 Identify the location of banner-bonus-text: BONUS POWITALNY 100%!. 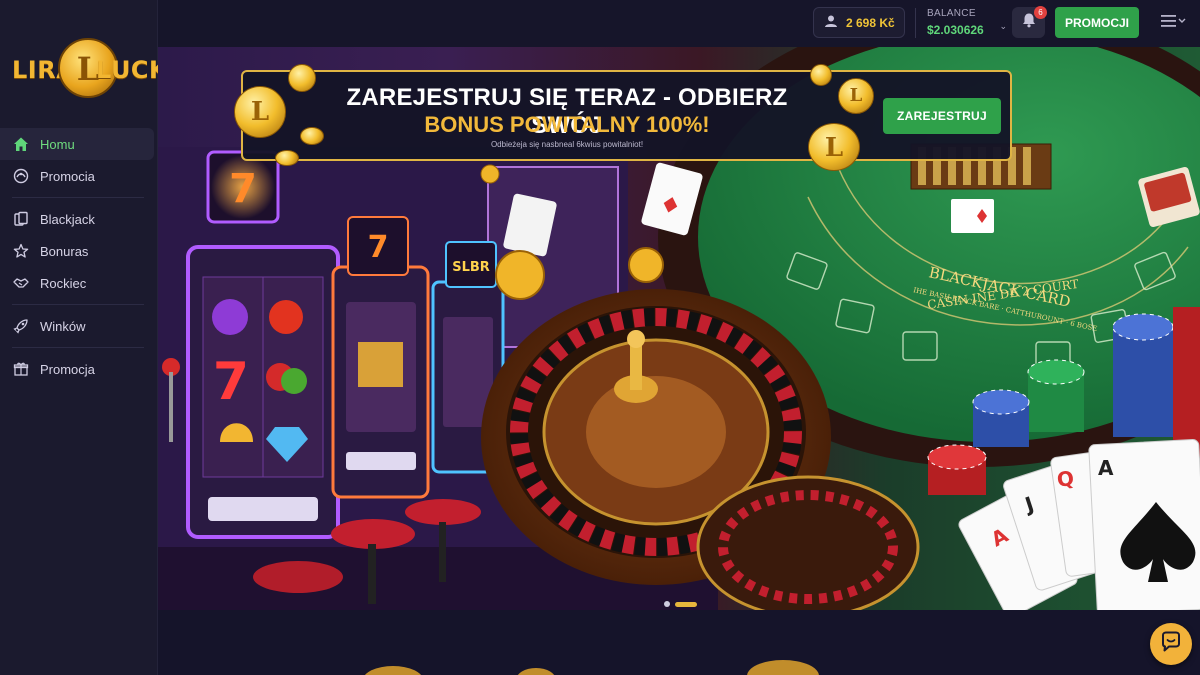
(567, 124).